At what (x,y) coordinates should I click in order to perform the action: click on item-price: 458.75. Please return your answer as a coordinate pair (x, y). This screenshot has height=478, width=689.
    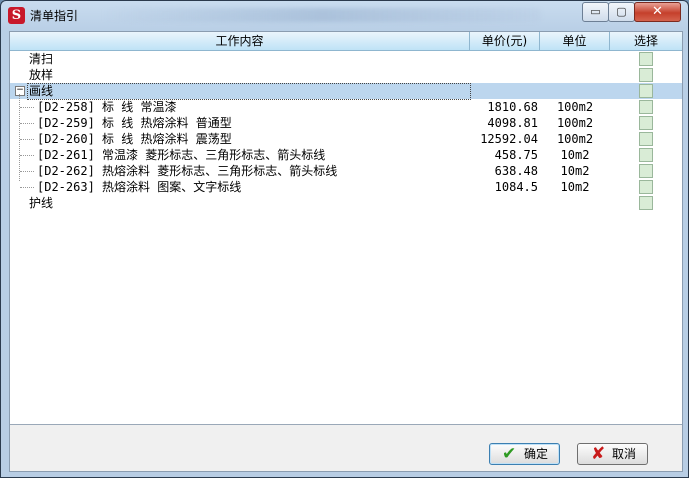
    Looking at the image, I should click on (516, 155).